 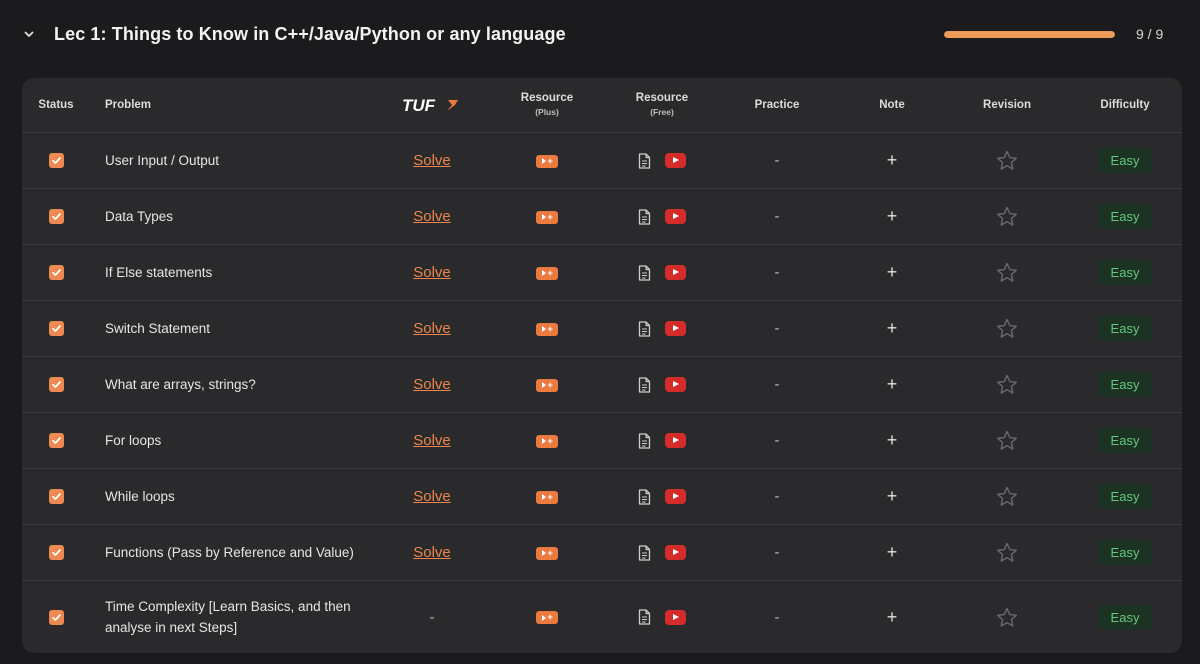 I want to click on problem-name: For loops, so click(x=234, y=440).